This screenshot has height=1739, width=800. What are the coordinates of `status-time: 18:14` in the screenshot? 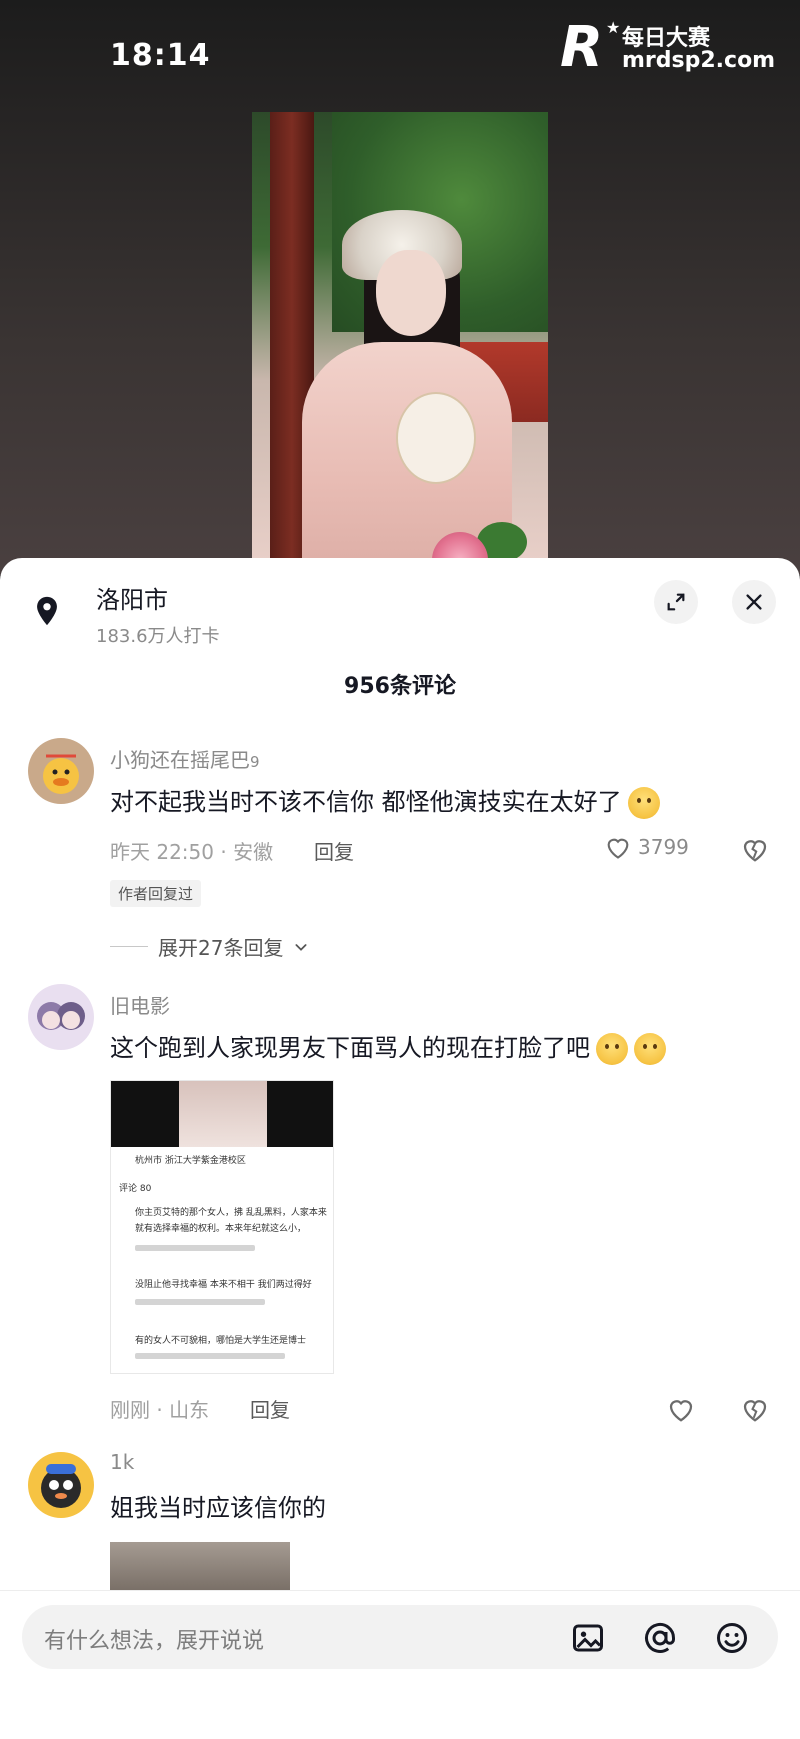 It's located at (160, 55).